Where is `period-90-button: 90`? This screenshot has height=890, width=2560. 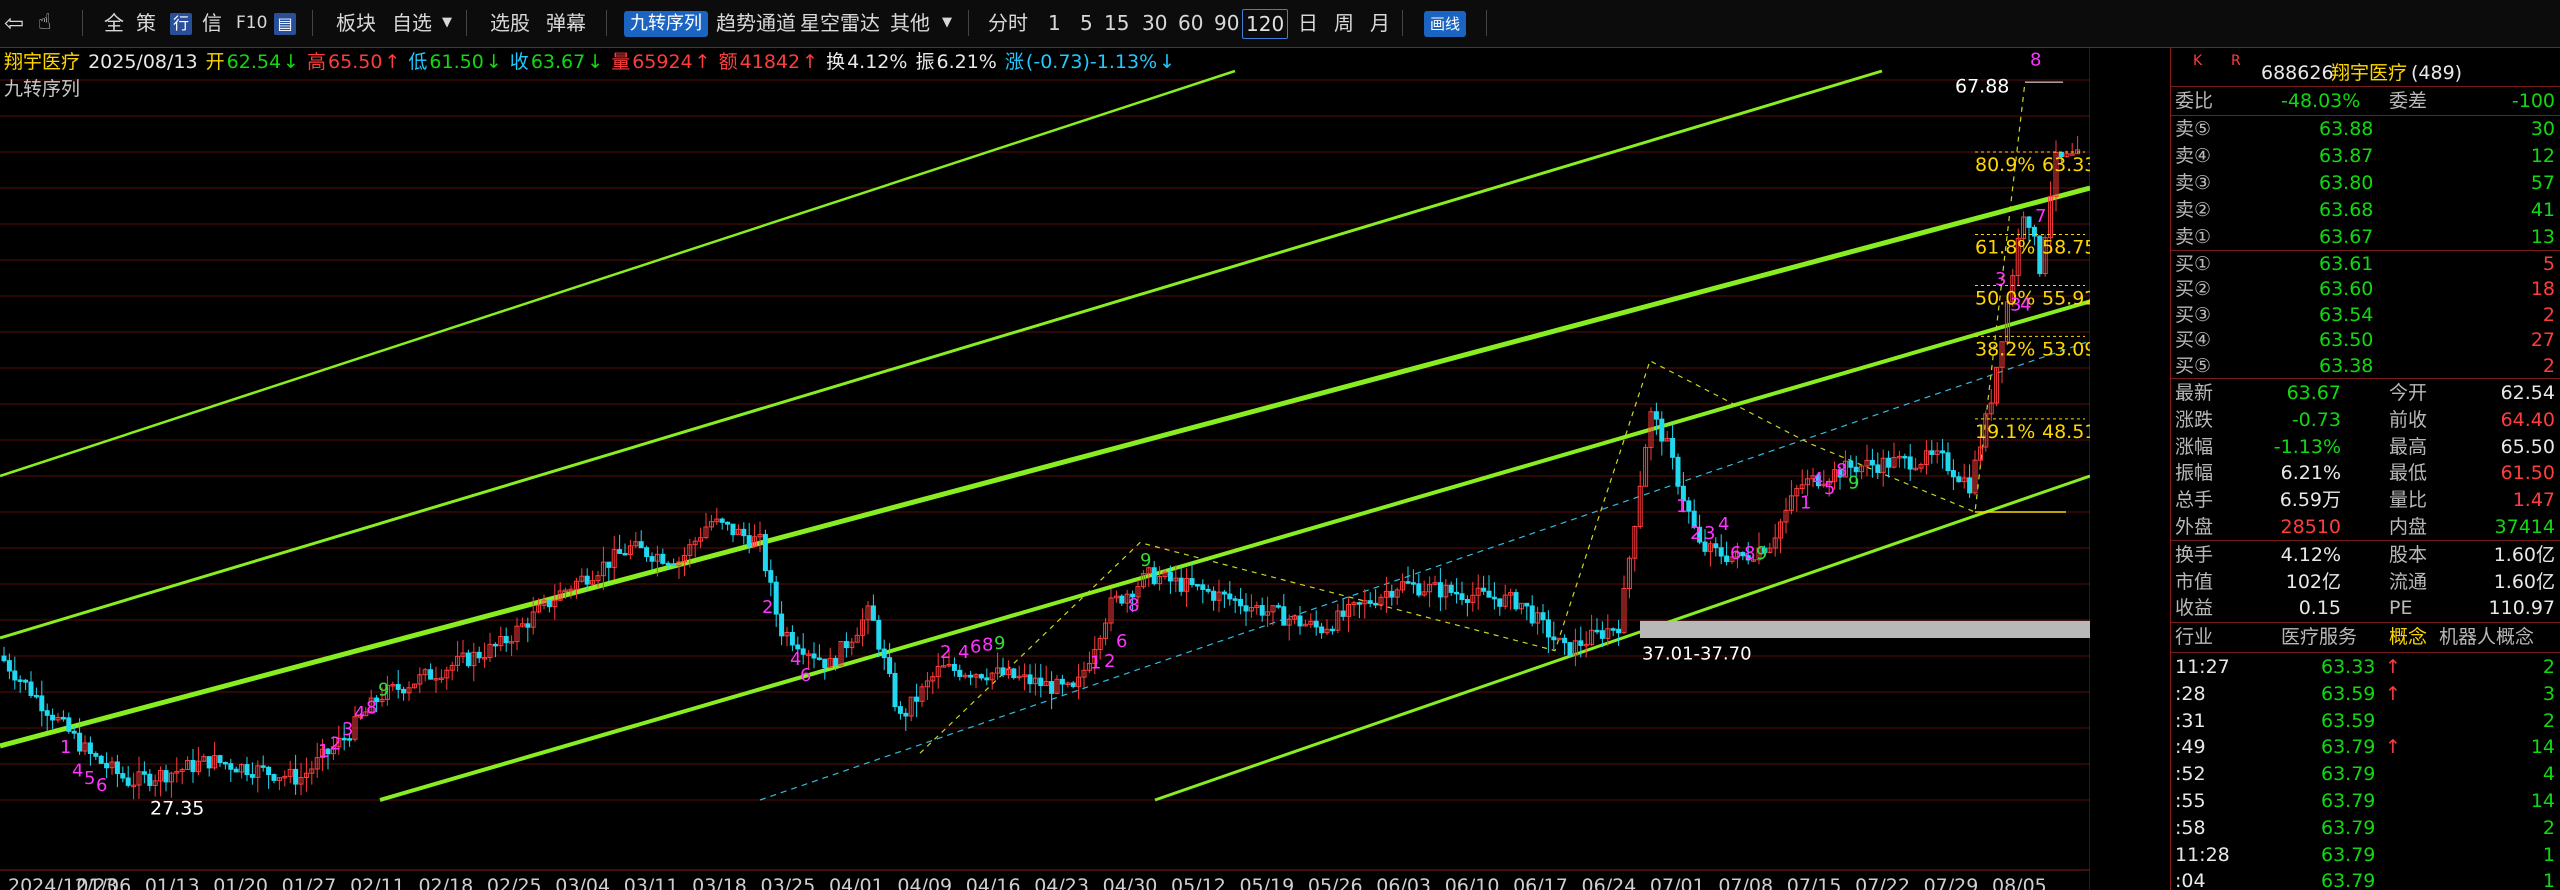 period-90-button: 90 is located at coordinates (1226, 23).